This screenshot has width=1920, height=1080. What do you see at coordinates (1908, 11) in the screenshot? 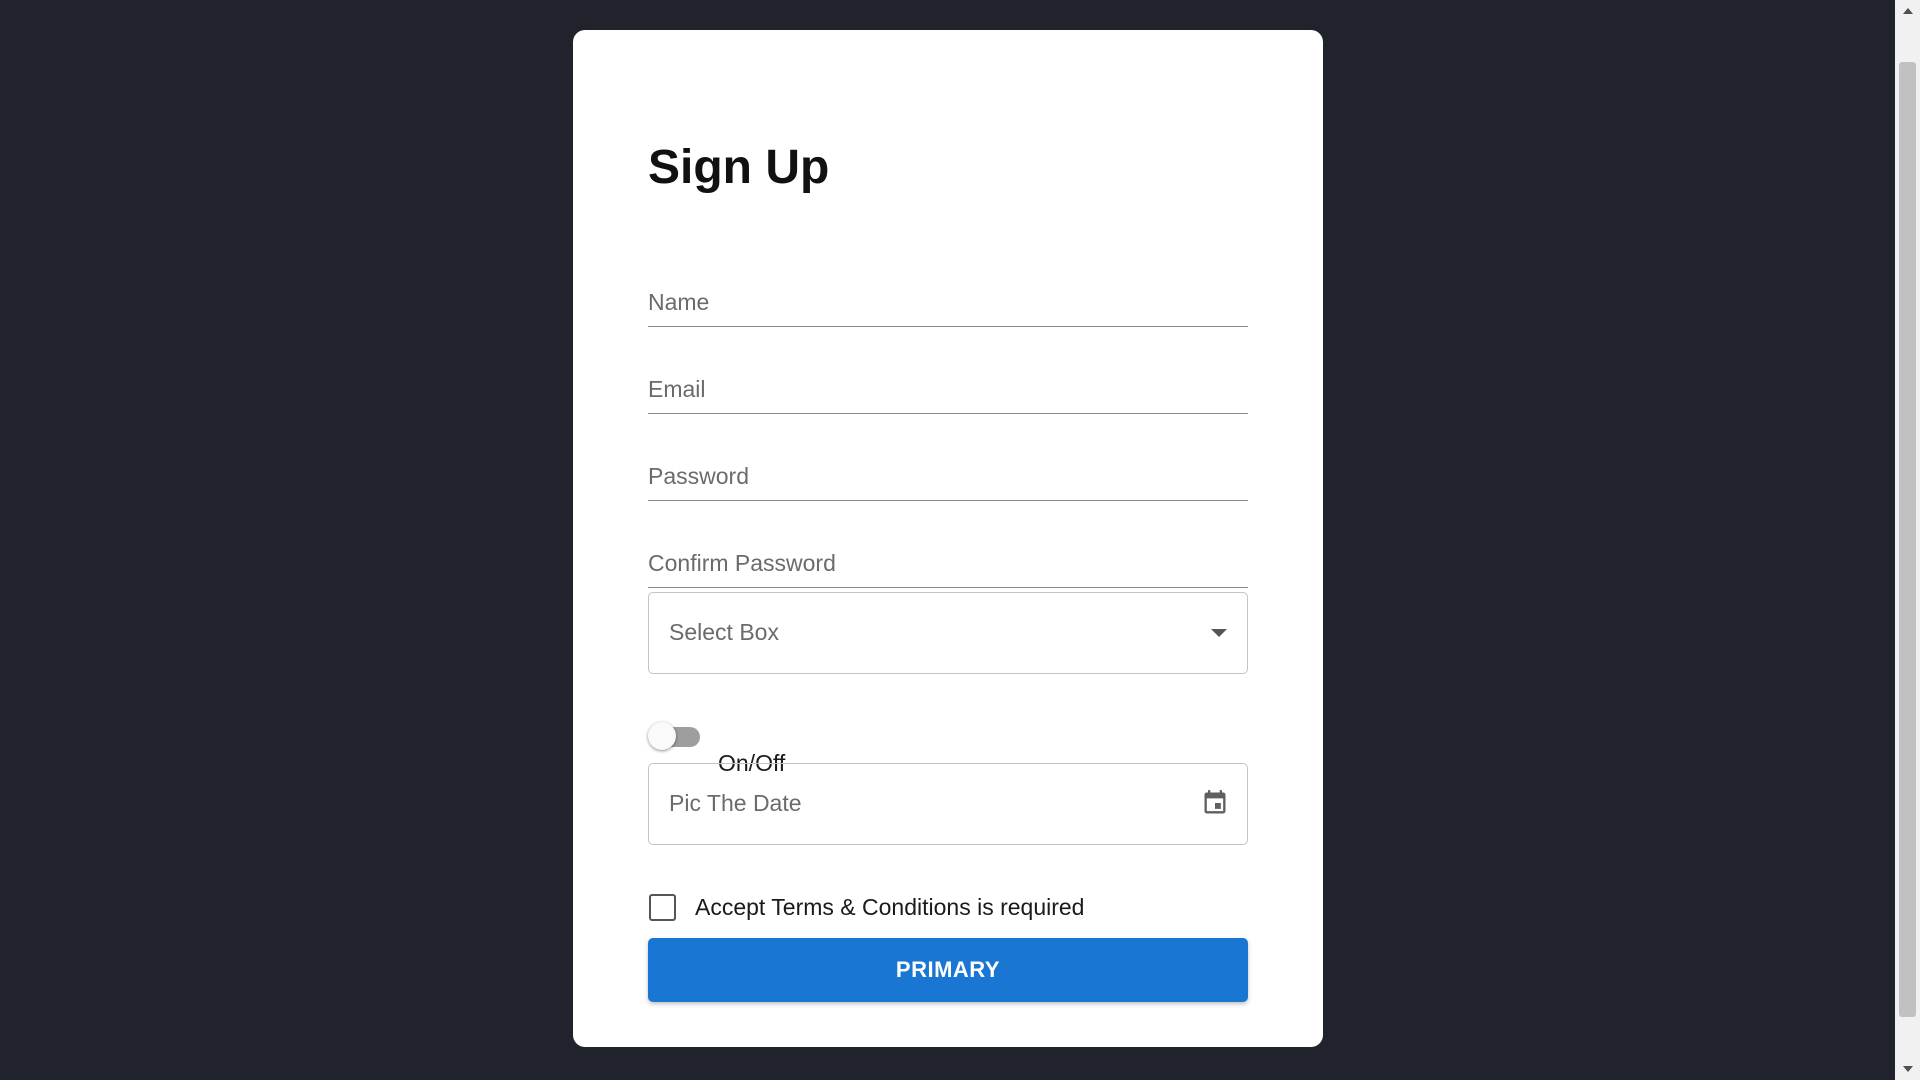
I see `scroll-up-arrow-icon` at bounding box center [1908, 11].